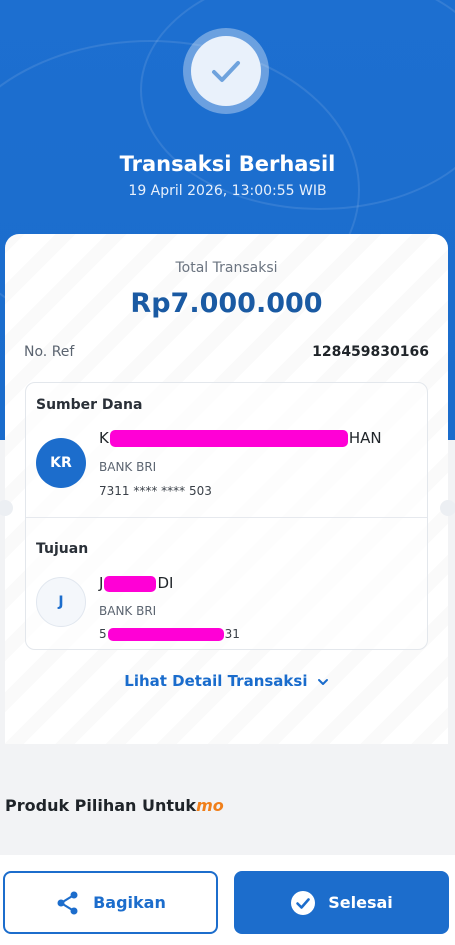  I want to click on produk-title: Produk Pilihan Untukmo, so click(114, 805).